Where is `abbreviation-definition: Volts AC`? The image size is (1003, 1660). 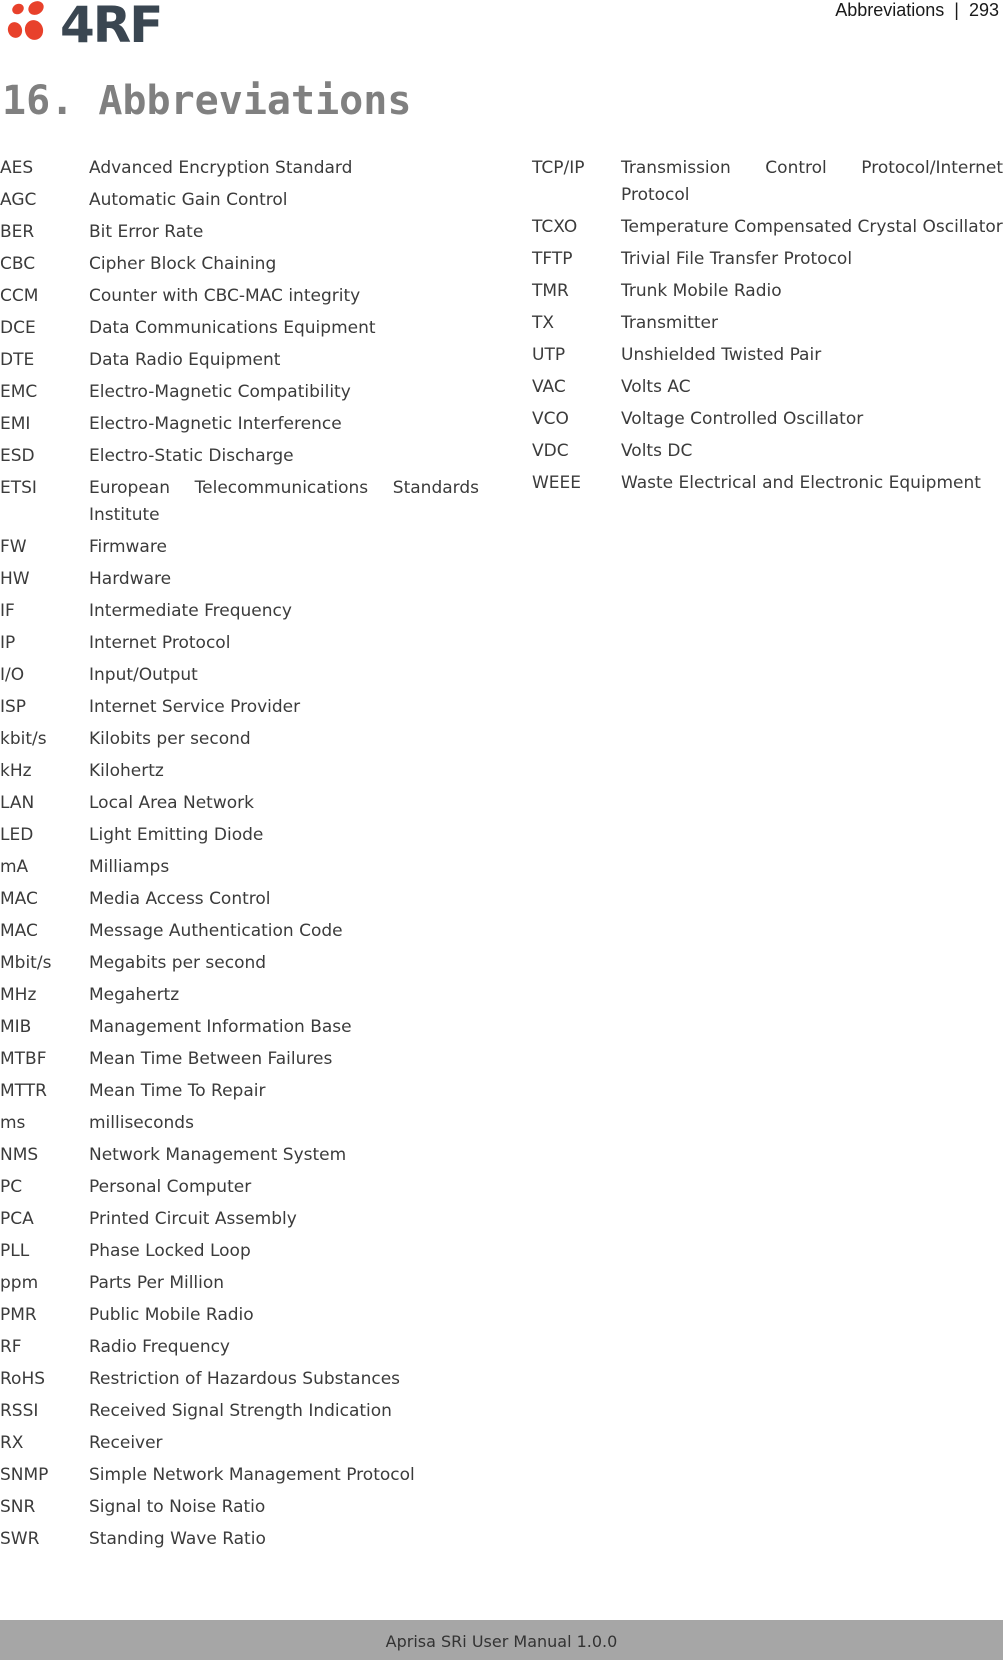 abbreviation-definition: Volts AC is located at coordinates (656, 387).